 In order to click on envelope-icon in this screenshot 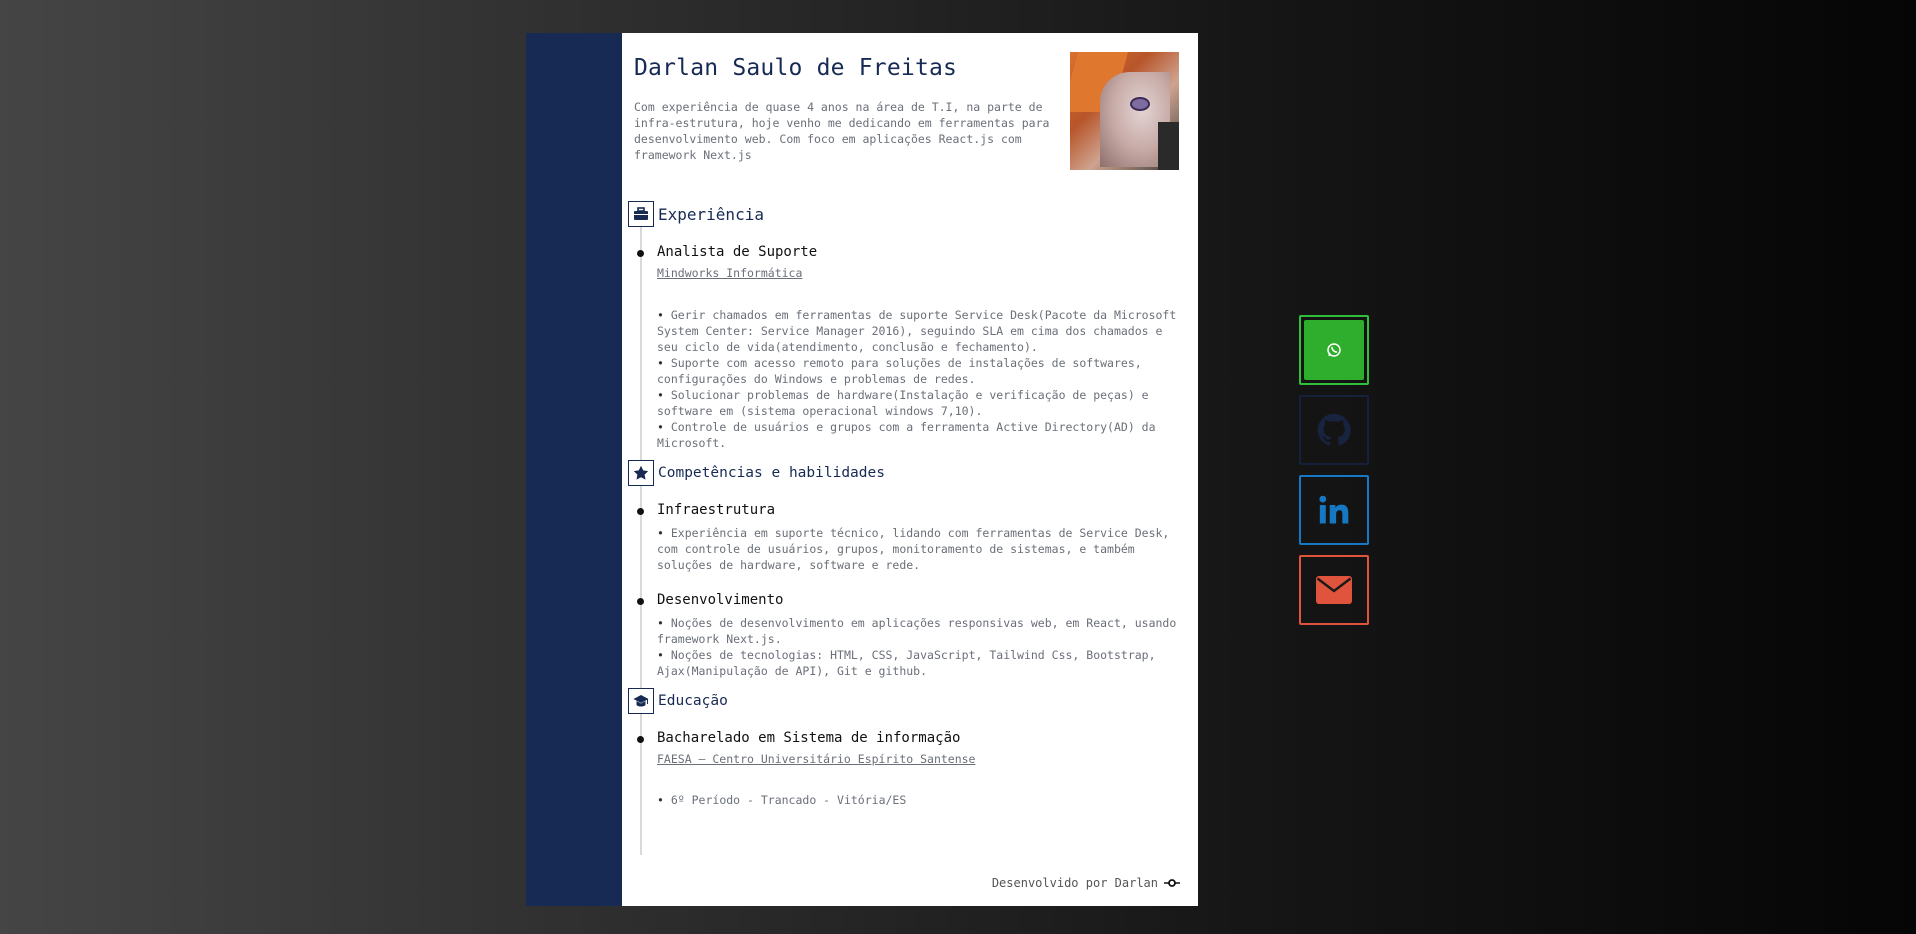, I will do `click(1334, 590)`.